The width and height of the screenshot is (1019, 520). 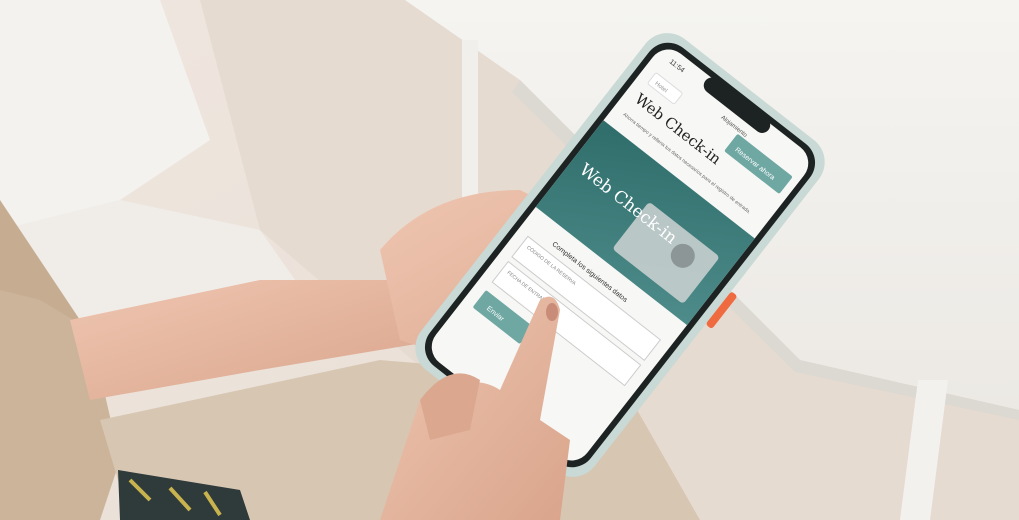 I want to click on table-leg-left, so click(x=470, y=125).